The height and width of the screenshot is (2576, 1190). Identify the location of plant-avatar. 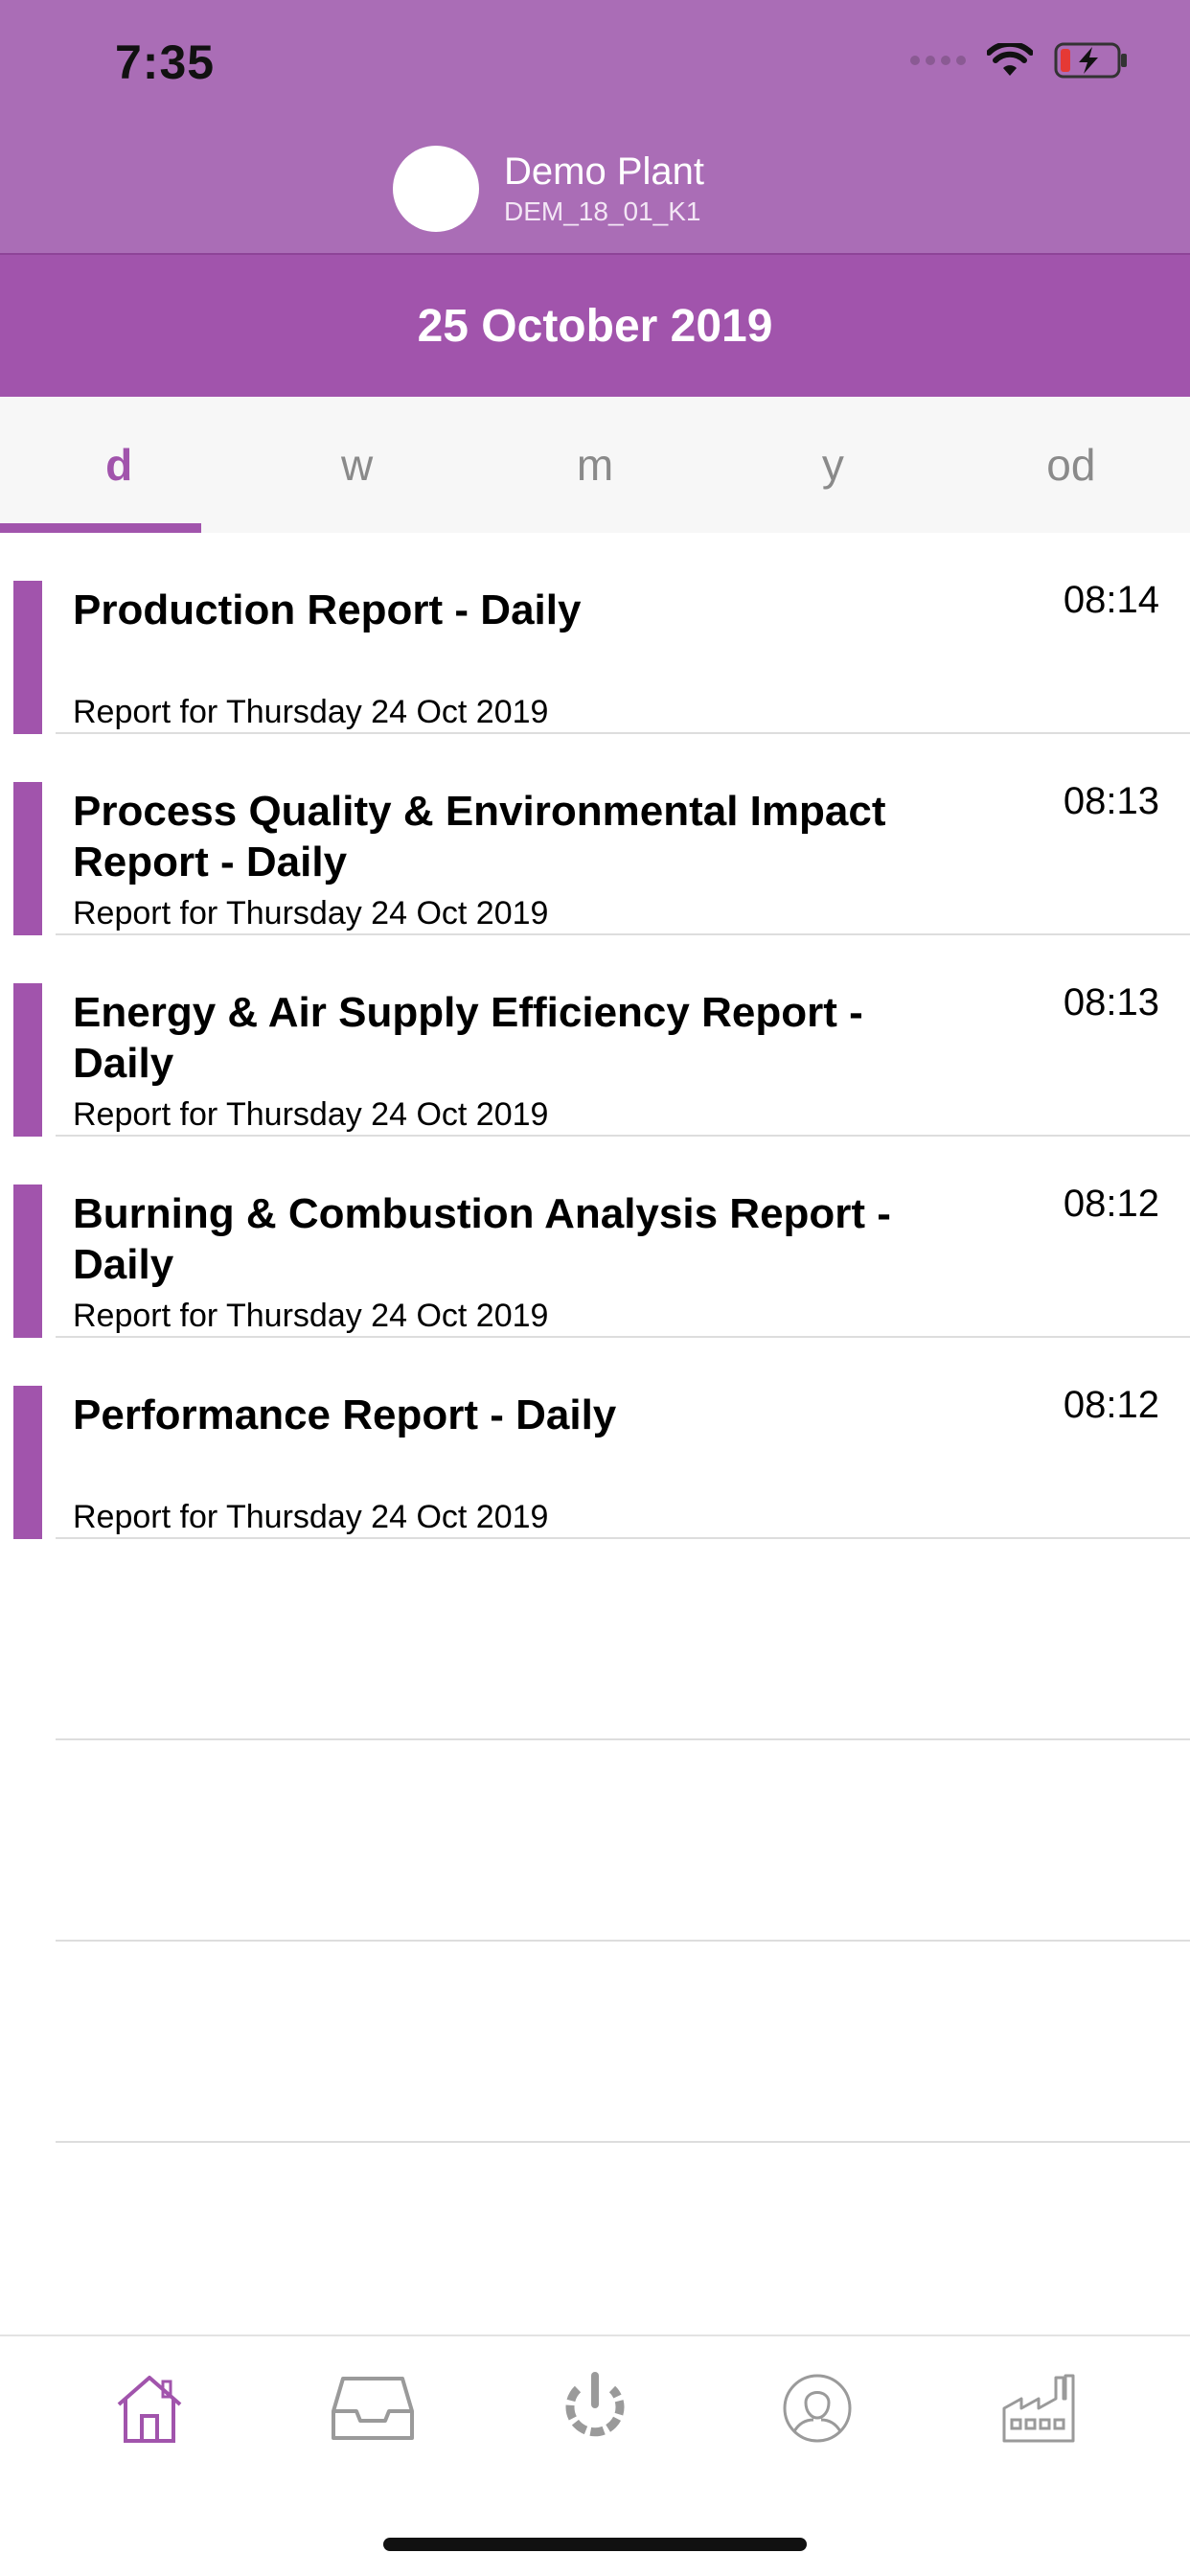
(436, 189).